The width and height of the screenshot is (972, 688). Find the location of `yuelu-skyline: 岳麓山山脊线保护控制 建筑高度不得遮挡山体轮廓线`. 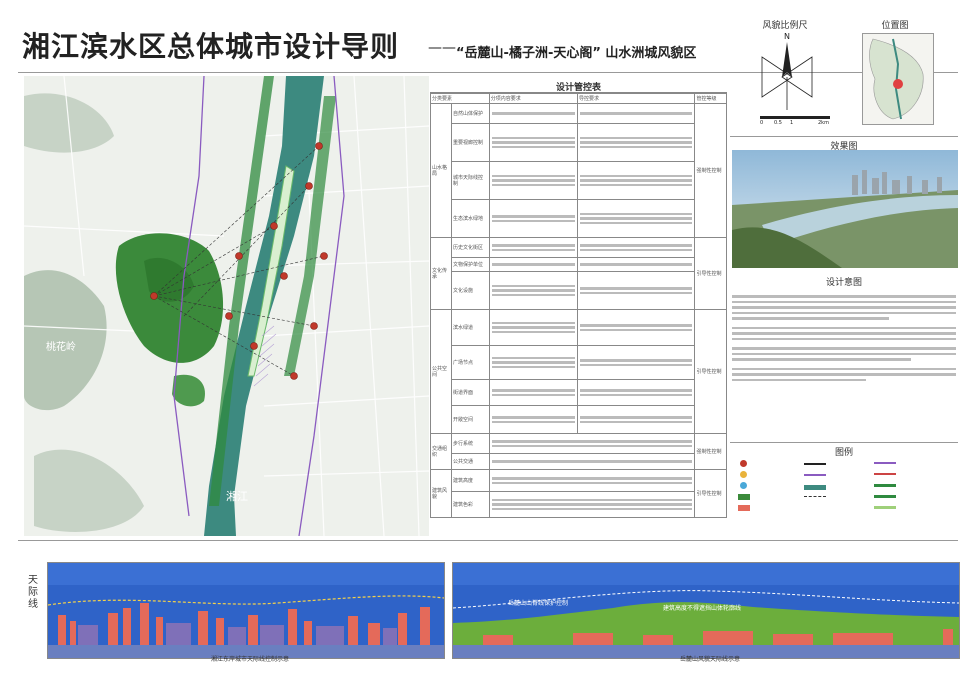

yuelu-skyline: 岳麓山山脊线保护控制 建筑高度不得遮挡山体轮廓线 is located at coordinates (706, 610).